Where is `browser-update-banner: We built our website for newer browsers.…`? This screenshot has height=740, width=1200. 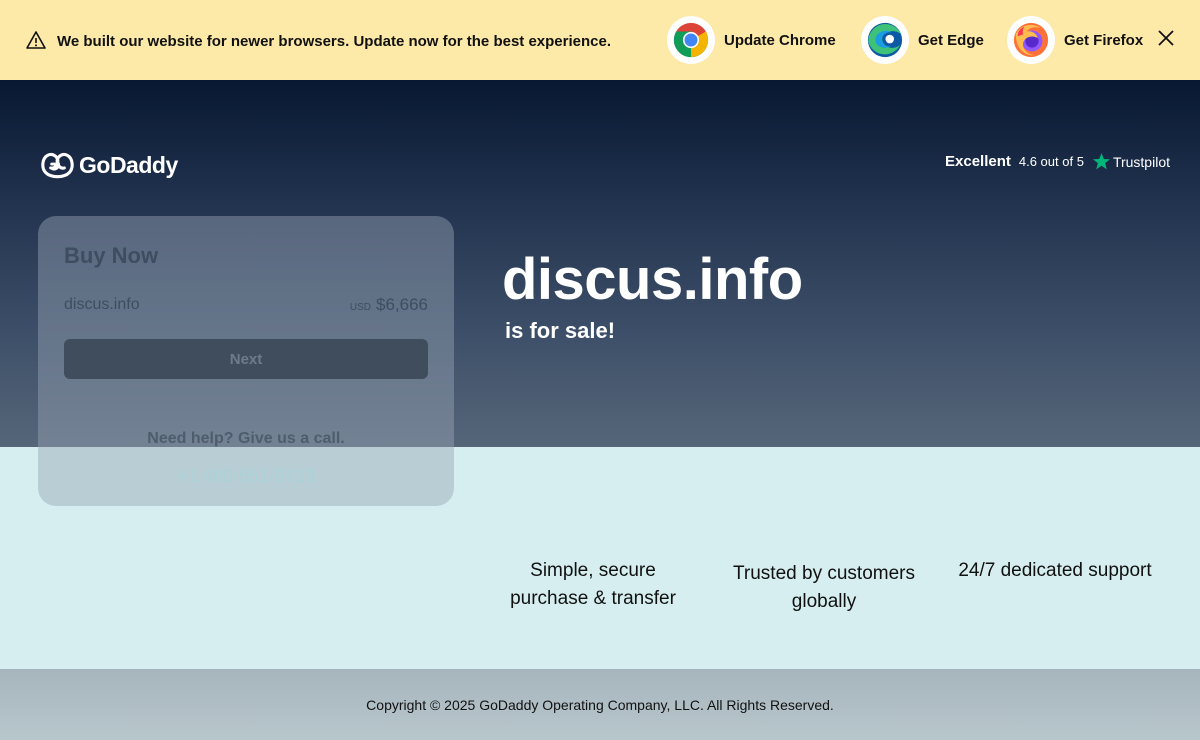
browser-update-banner: We built our website for newer browsers.… is located at coordinates (600, 40).